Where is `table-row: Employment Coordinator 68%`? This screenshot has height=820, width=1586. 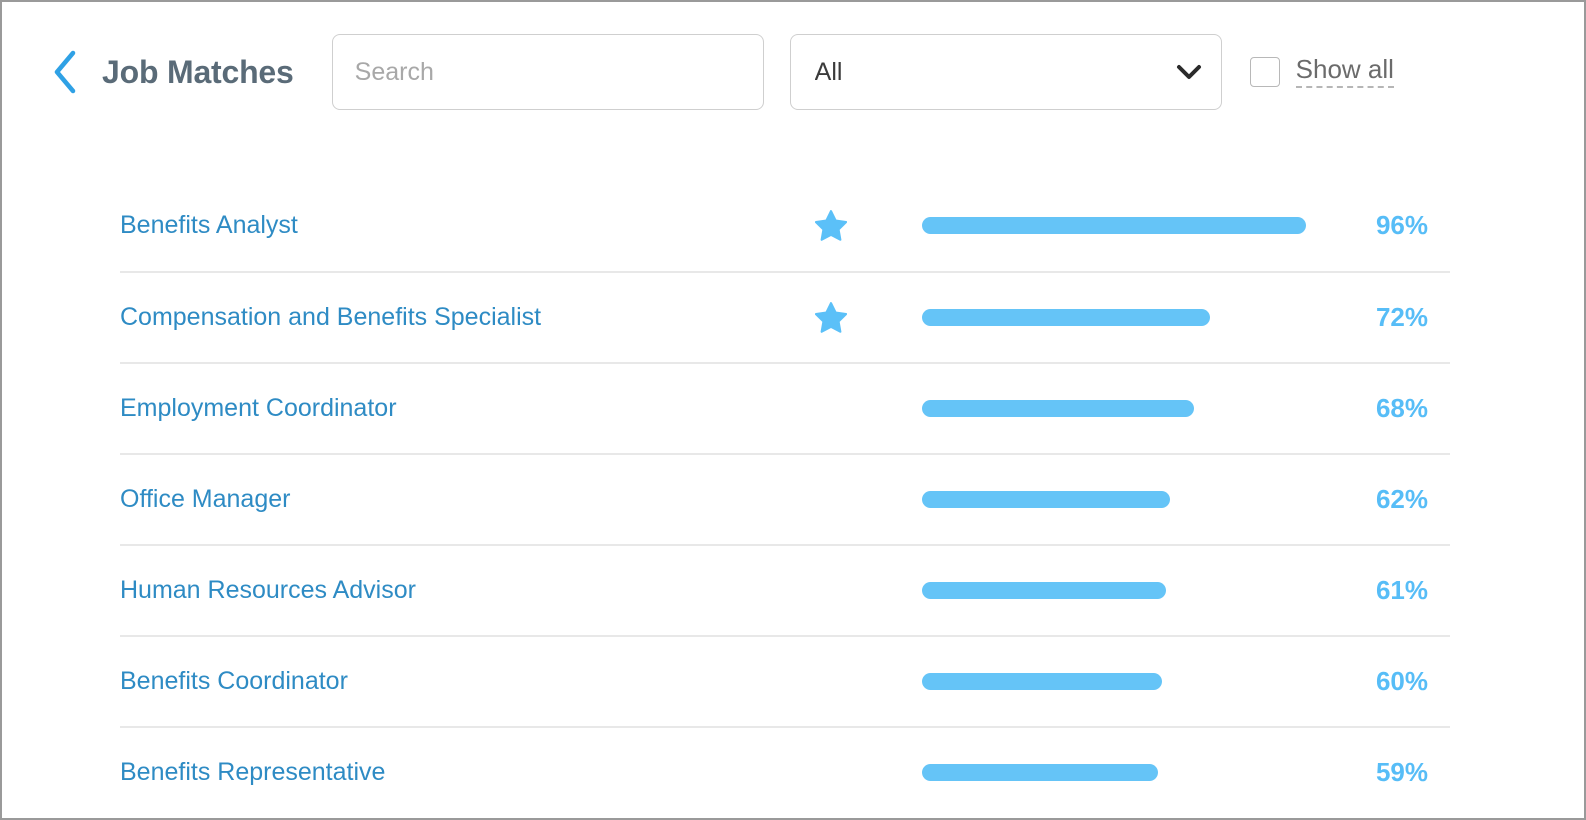
table-row: Employment Coordinator 68% is located at coordinates (785, 407).